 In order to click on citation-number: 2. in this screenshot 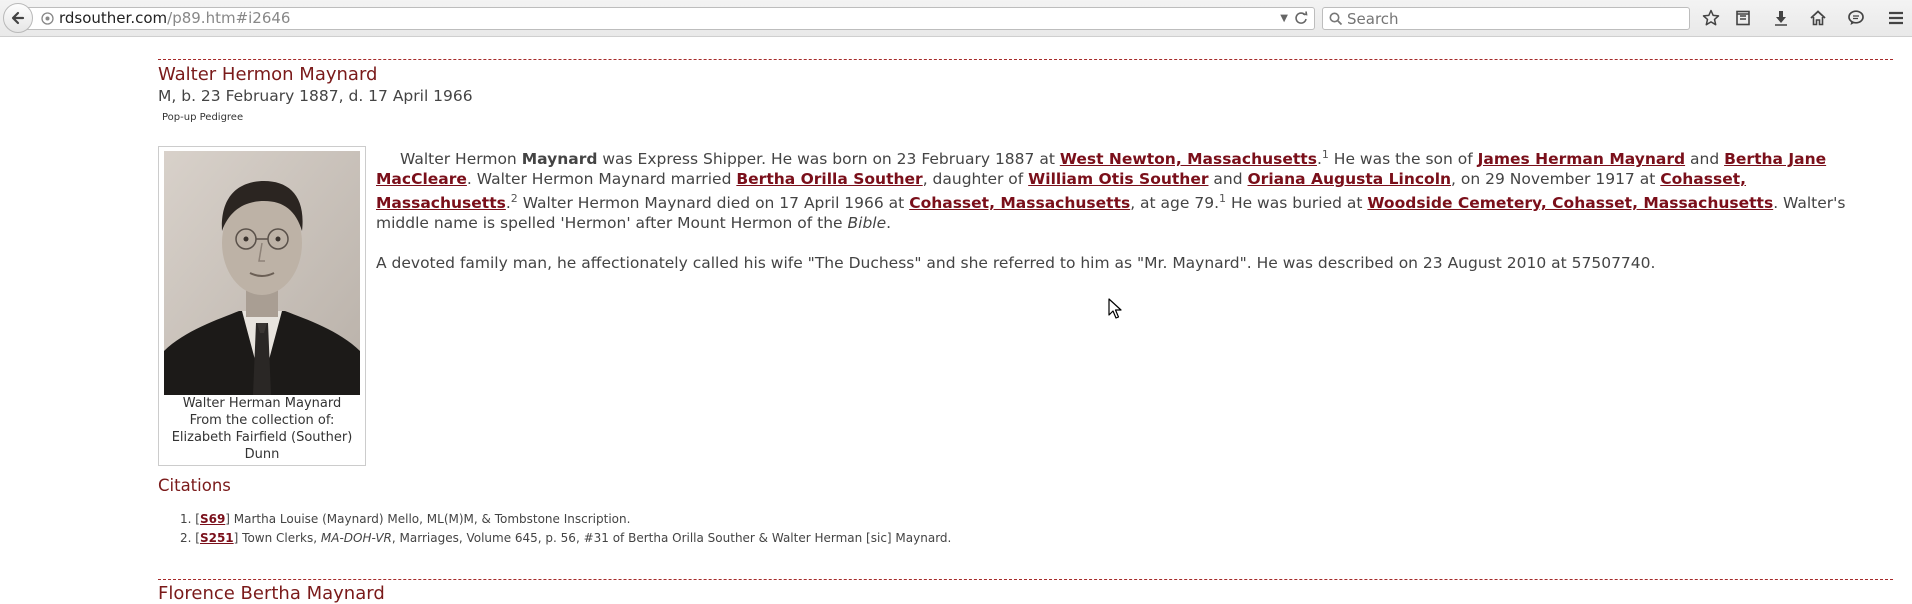, I will do `click(186, 538)`.